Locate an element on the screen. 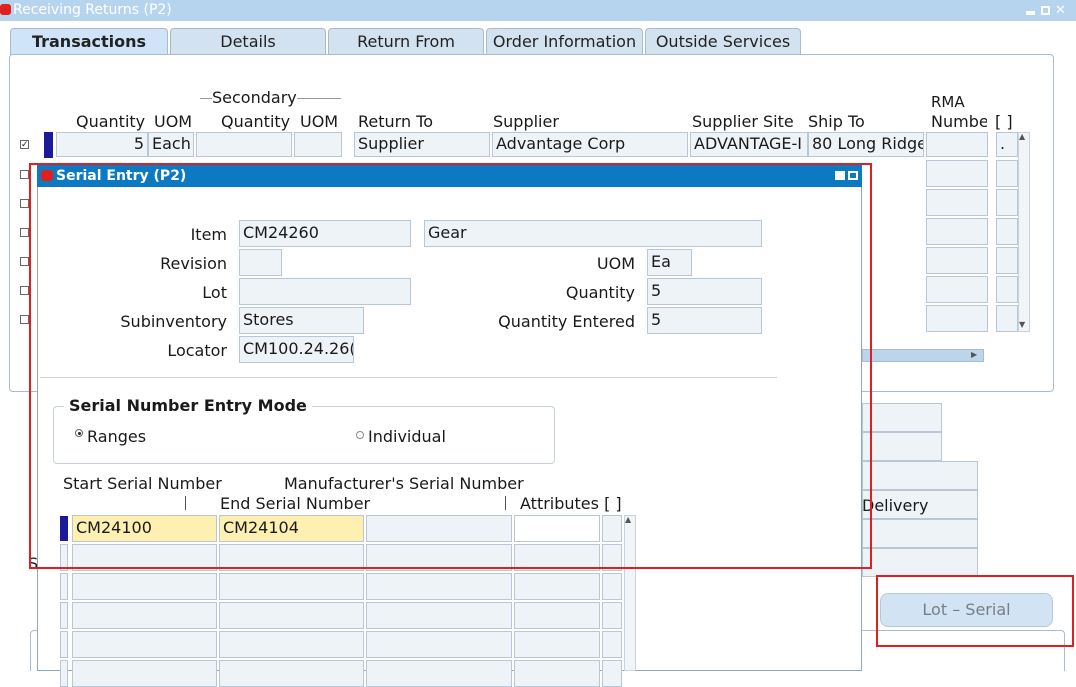 This screenshot has width=1076, height=687. tab-order-information: Order Information is located at coordinates (564, 41).